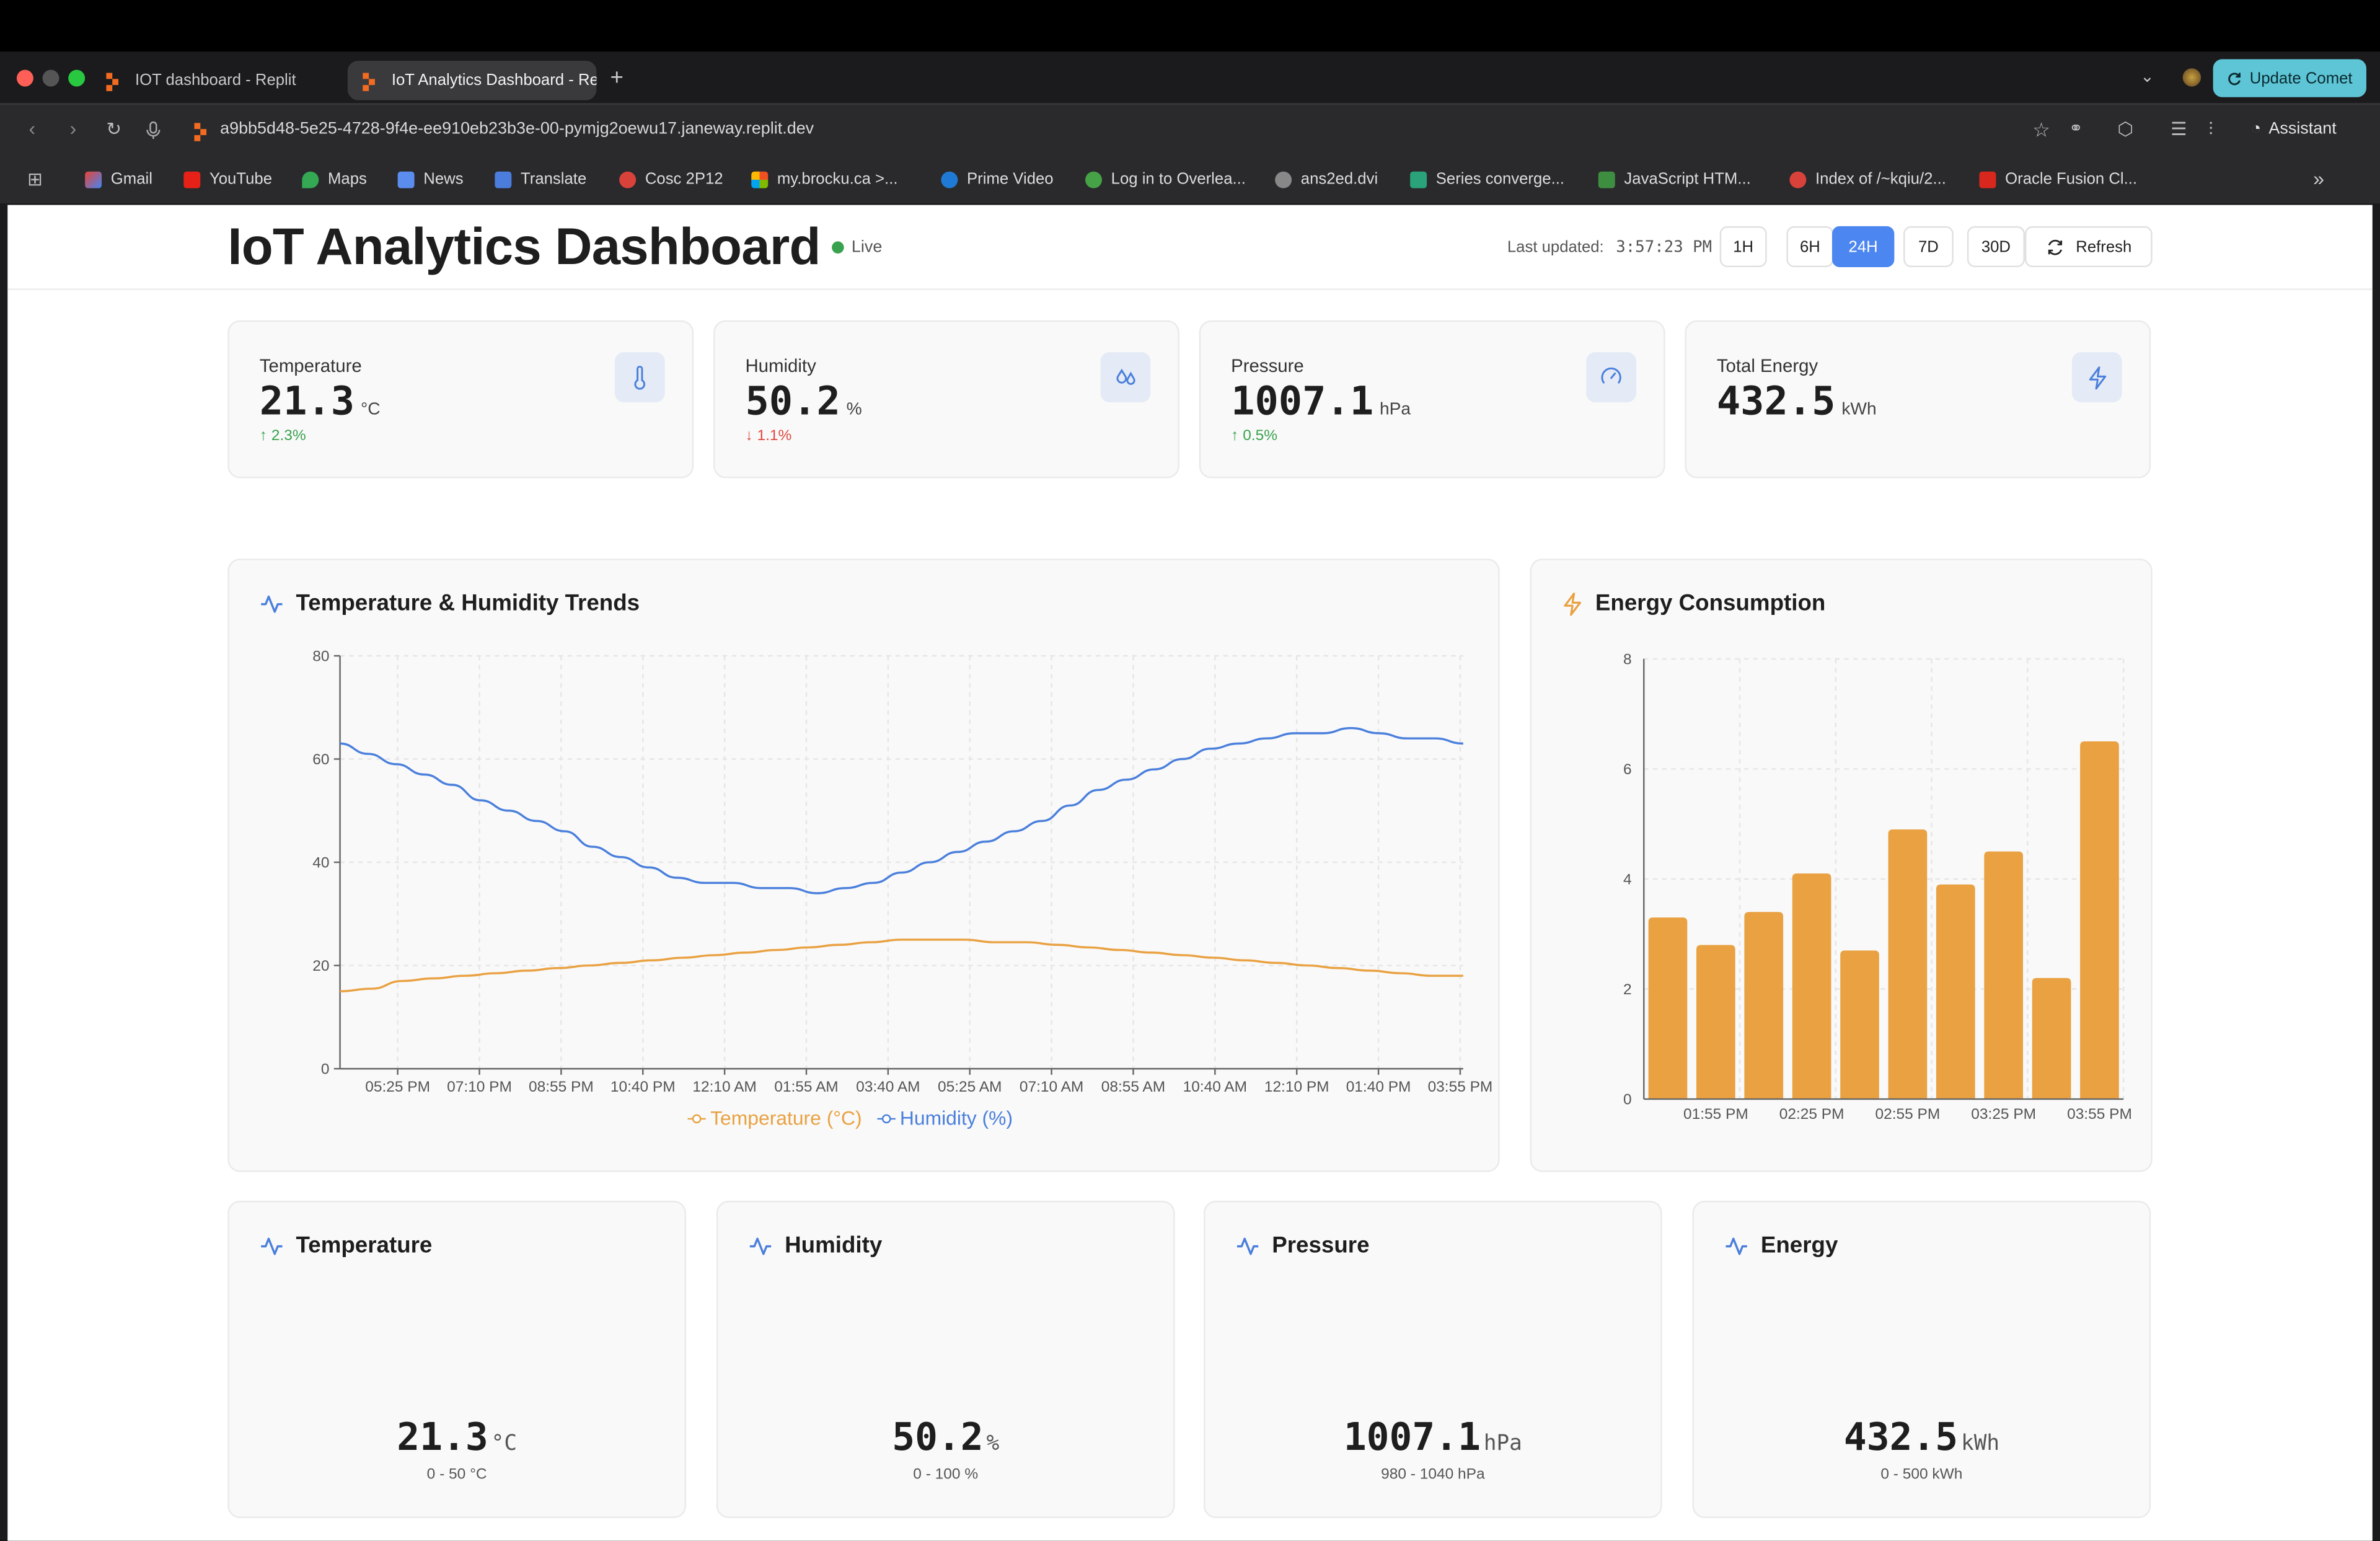  What do you see at coordinates (113, 128) in the screenshot?
I see `reload-icon: ↻` at bounding box center [113, 128].